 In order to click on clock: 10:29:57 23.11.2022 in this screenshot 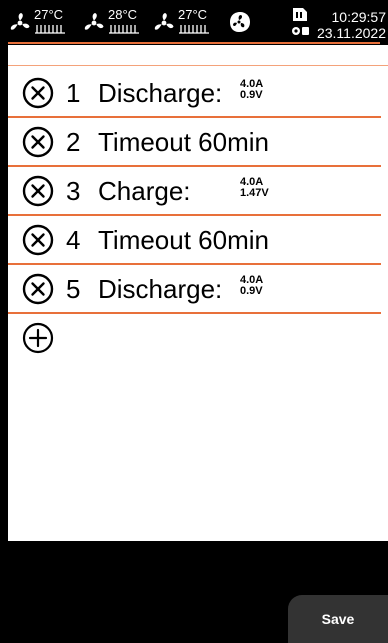, I will do `click(350, 25)`.